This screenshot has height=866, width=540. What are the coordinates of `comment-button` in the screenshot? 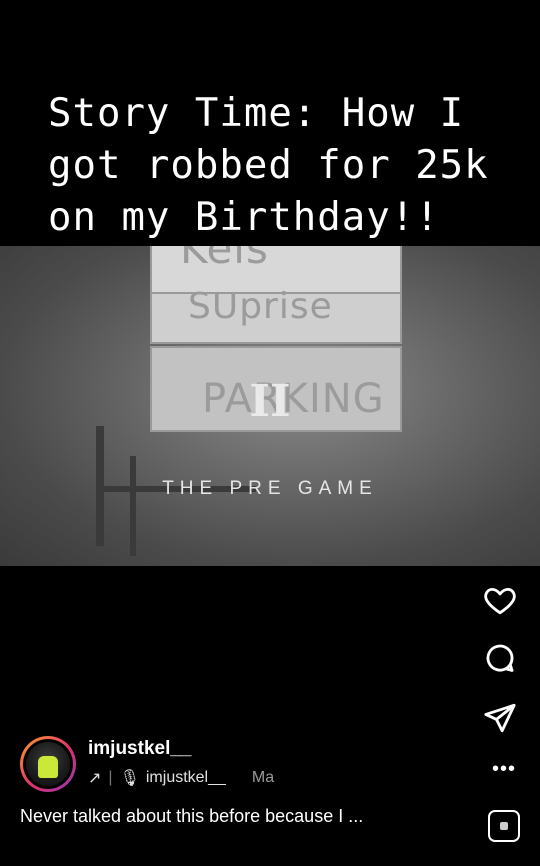 It's located at (500, 658).